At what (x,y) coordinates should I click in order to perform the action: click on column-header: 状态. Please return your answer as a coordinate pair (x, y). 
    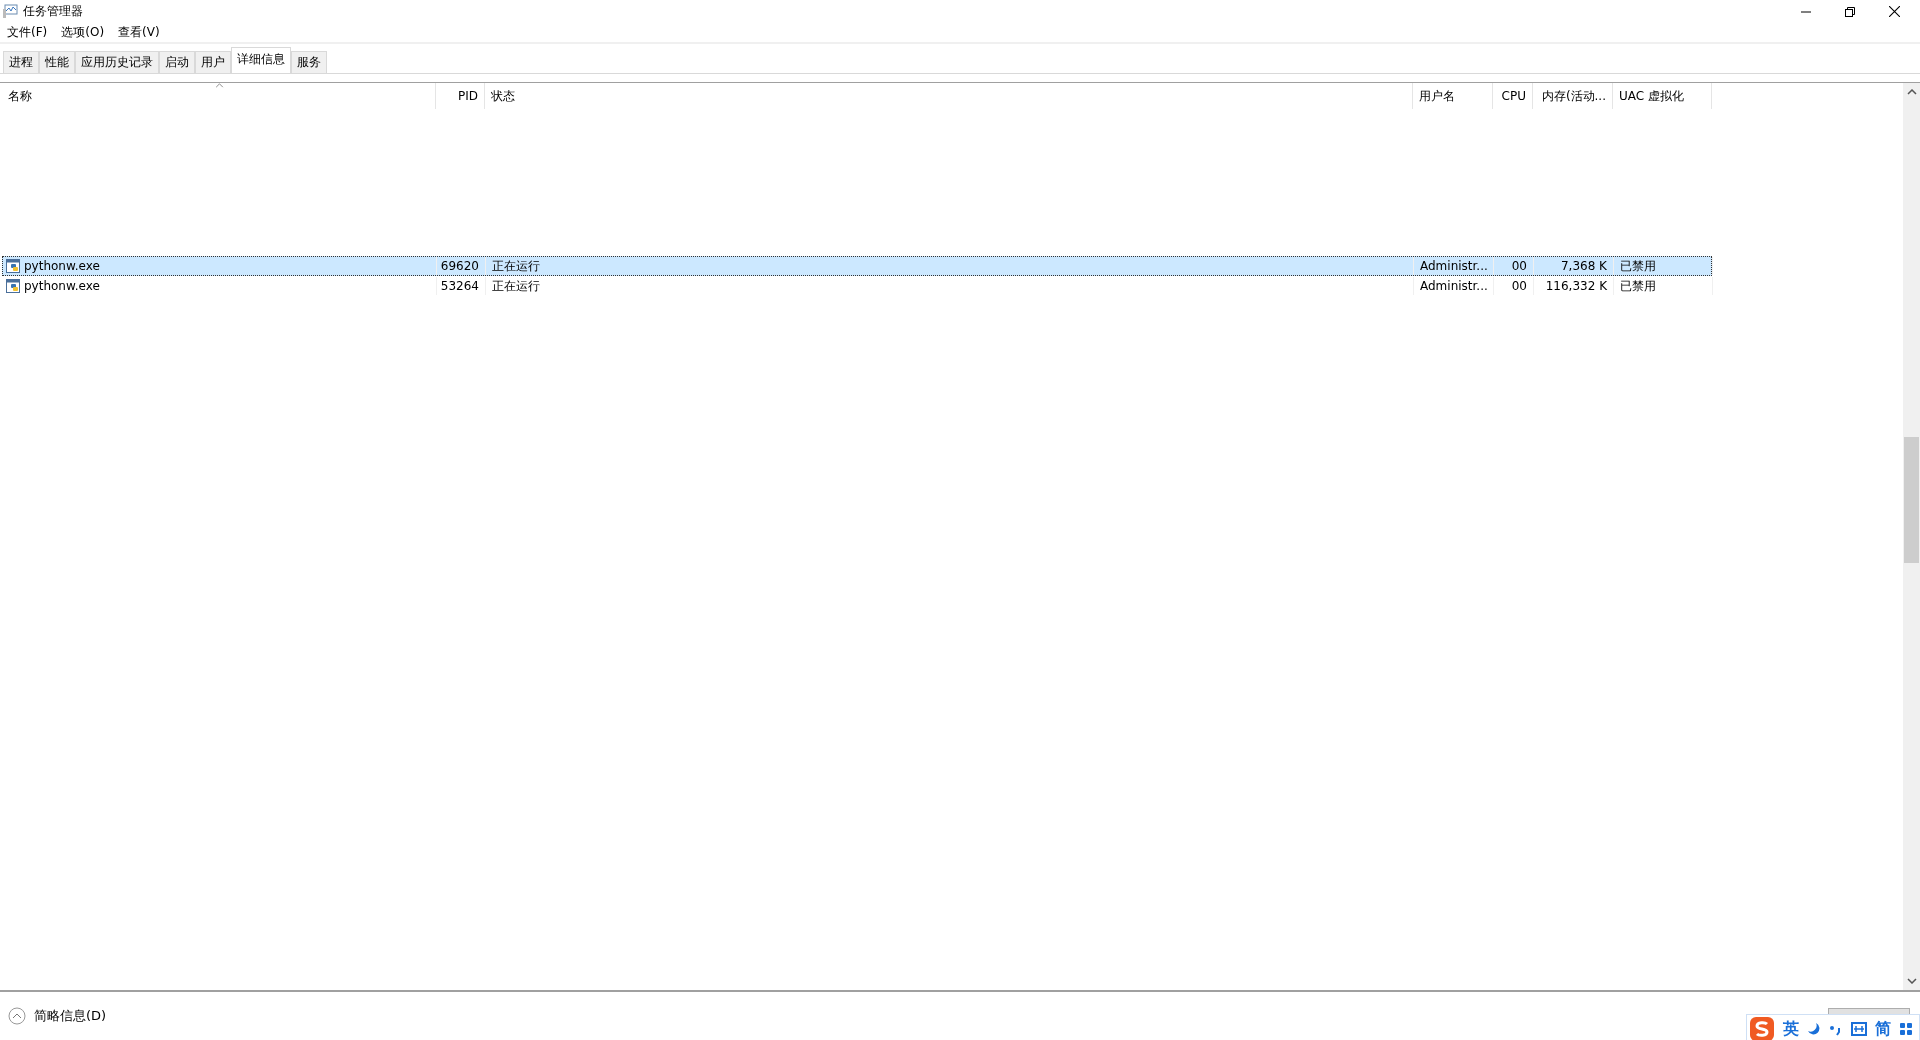
    Looking at the image, I should click on (949, 96).